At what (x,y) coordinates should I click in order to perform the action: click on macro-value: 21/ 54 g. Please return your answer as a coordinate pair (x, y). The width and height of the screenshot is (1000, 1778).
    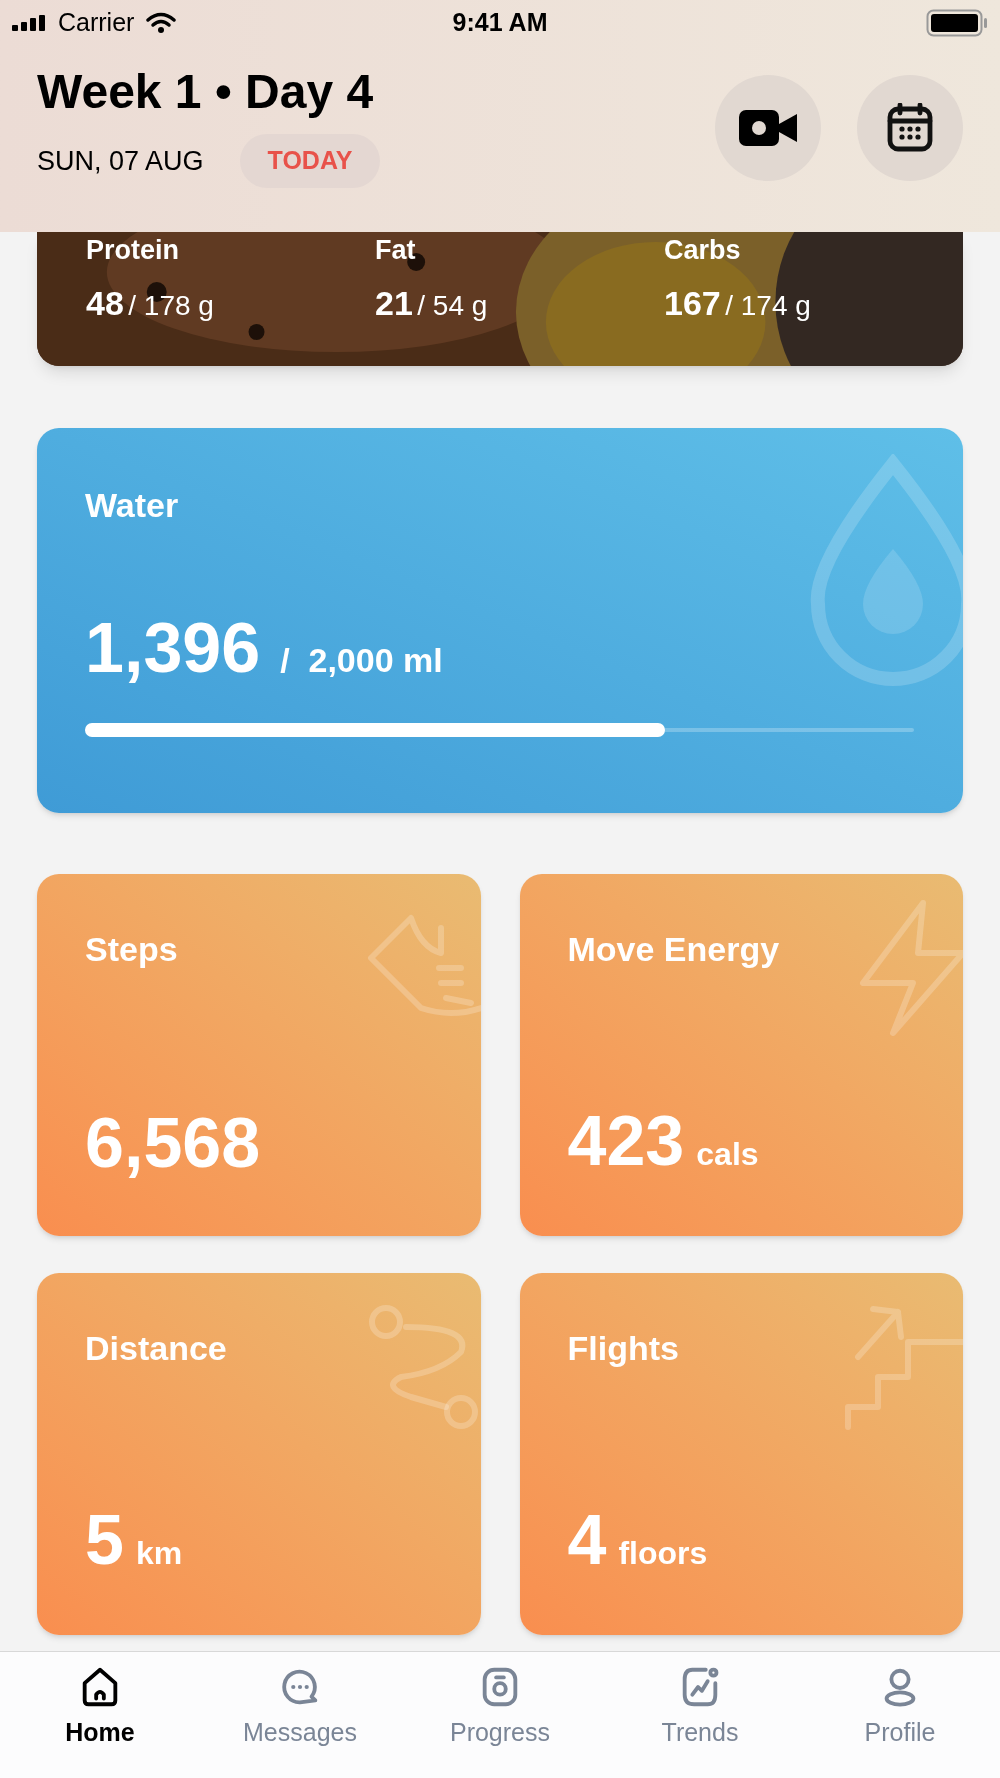
    Looking at the image, I should click on (432, 303).